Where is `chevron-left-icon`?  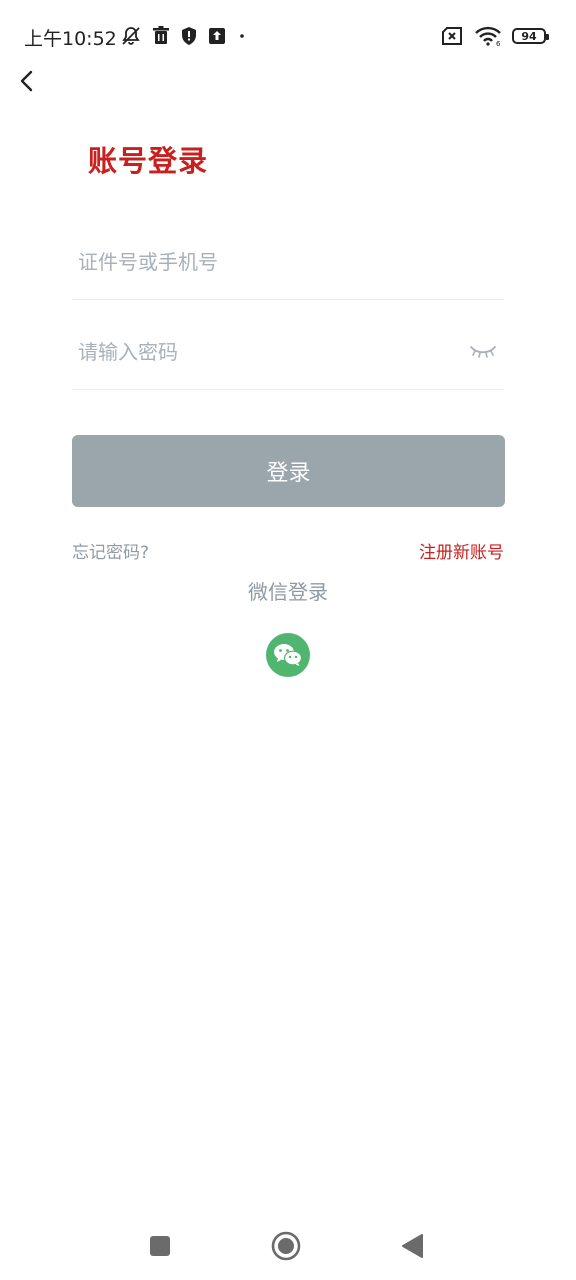
chevron-left-icon is located at coordinates (26, 81).